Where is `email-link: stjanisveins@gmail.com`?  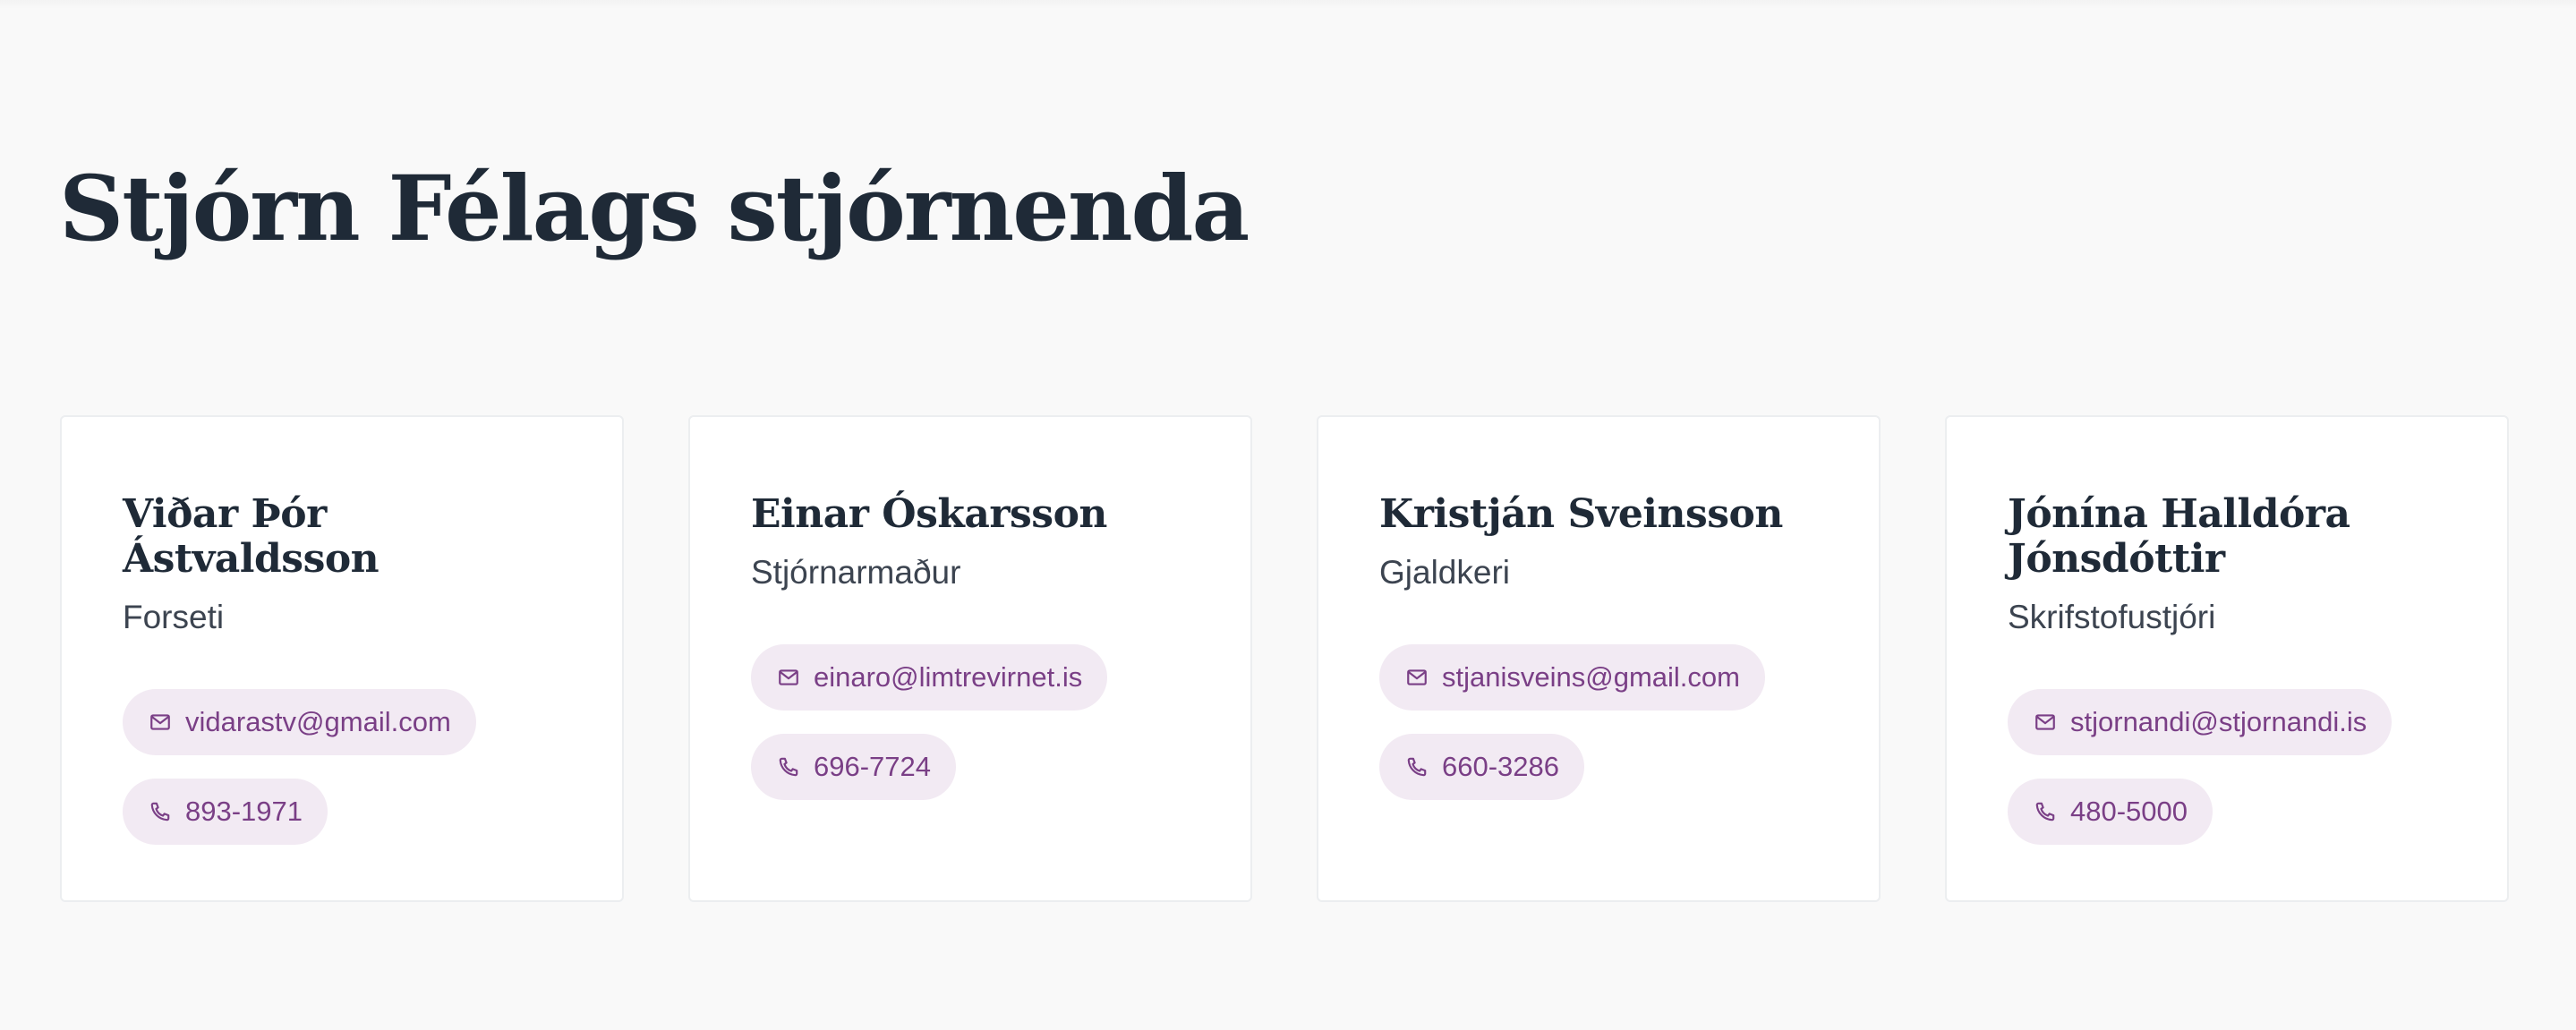
email-link: stjanisveins@gmail.com is located at coordinates (1572, 677).